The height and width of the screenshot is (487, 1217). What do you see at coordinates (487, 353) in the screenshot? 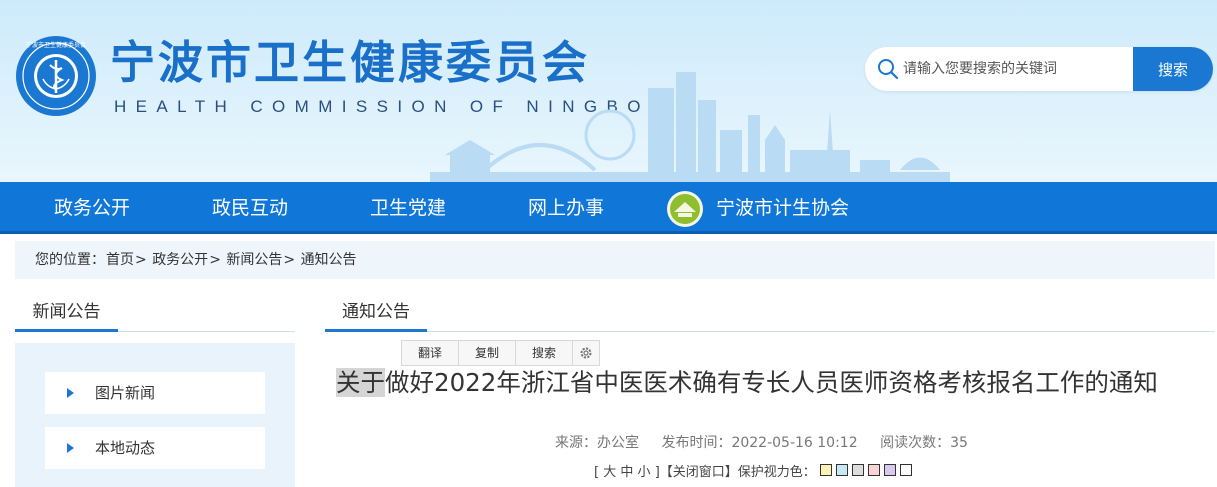
I see `copy-button: 复制` at bounding box center [487, 353].